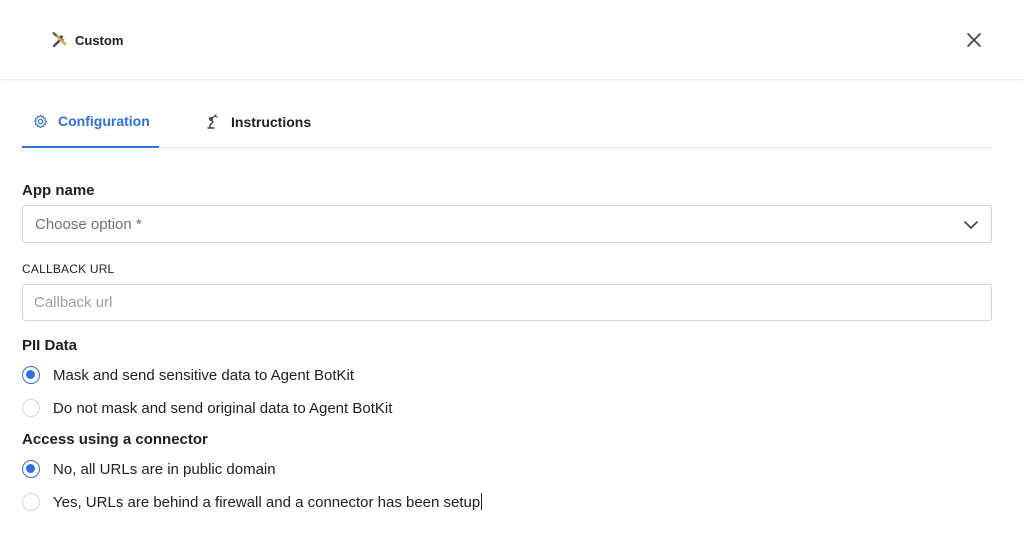 This screenshot has height=539, width=1024. What do you see at coordinates (60, 40) in the screenshot?
I see `tools-icon` at bounding box center [60, 40].